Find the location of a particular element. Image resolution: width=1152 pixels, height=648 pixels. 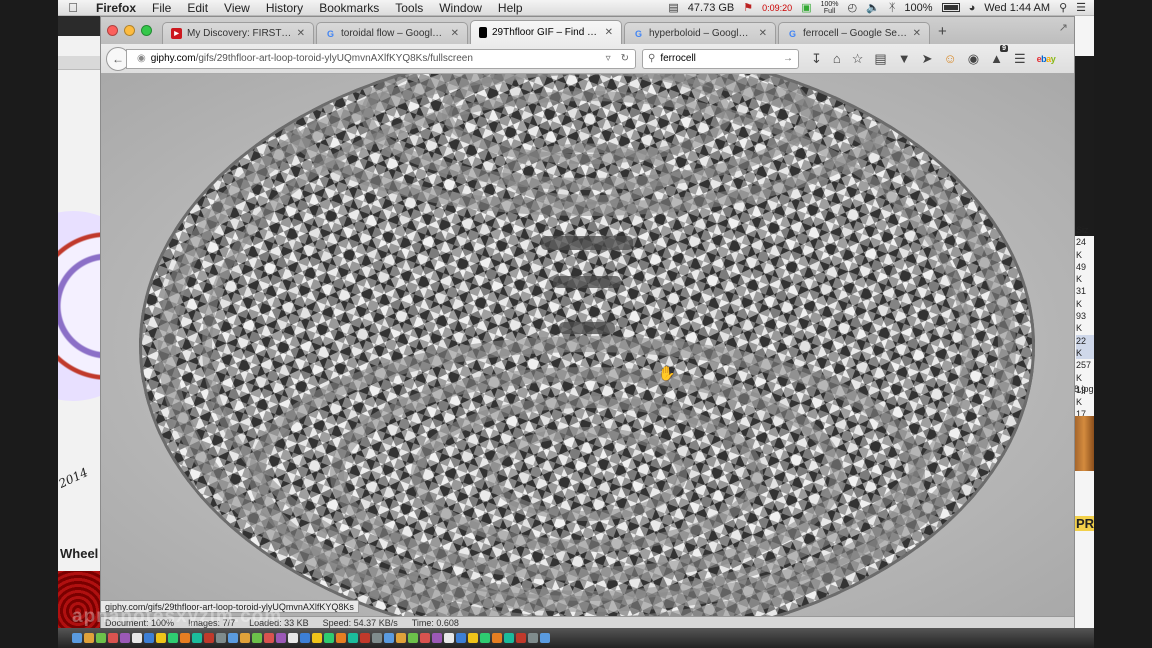

fullscreen-icon: ↗ is located at coordinates (1063, 27).